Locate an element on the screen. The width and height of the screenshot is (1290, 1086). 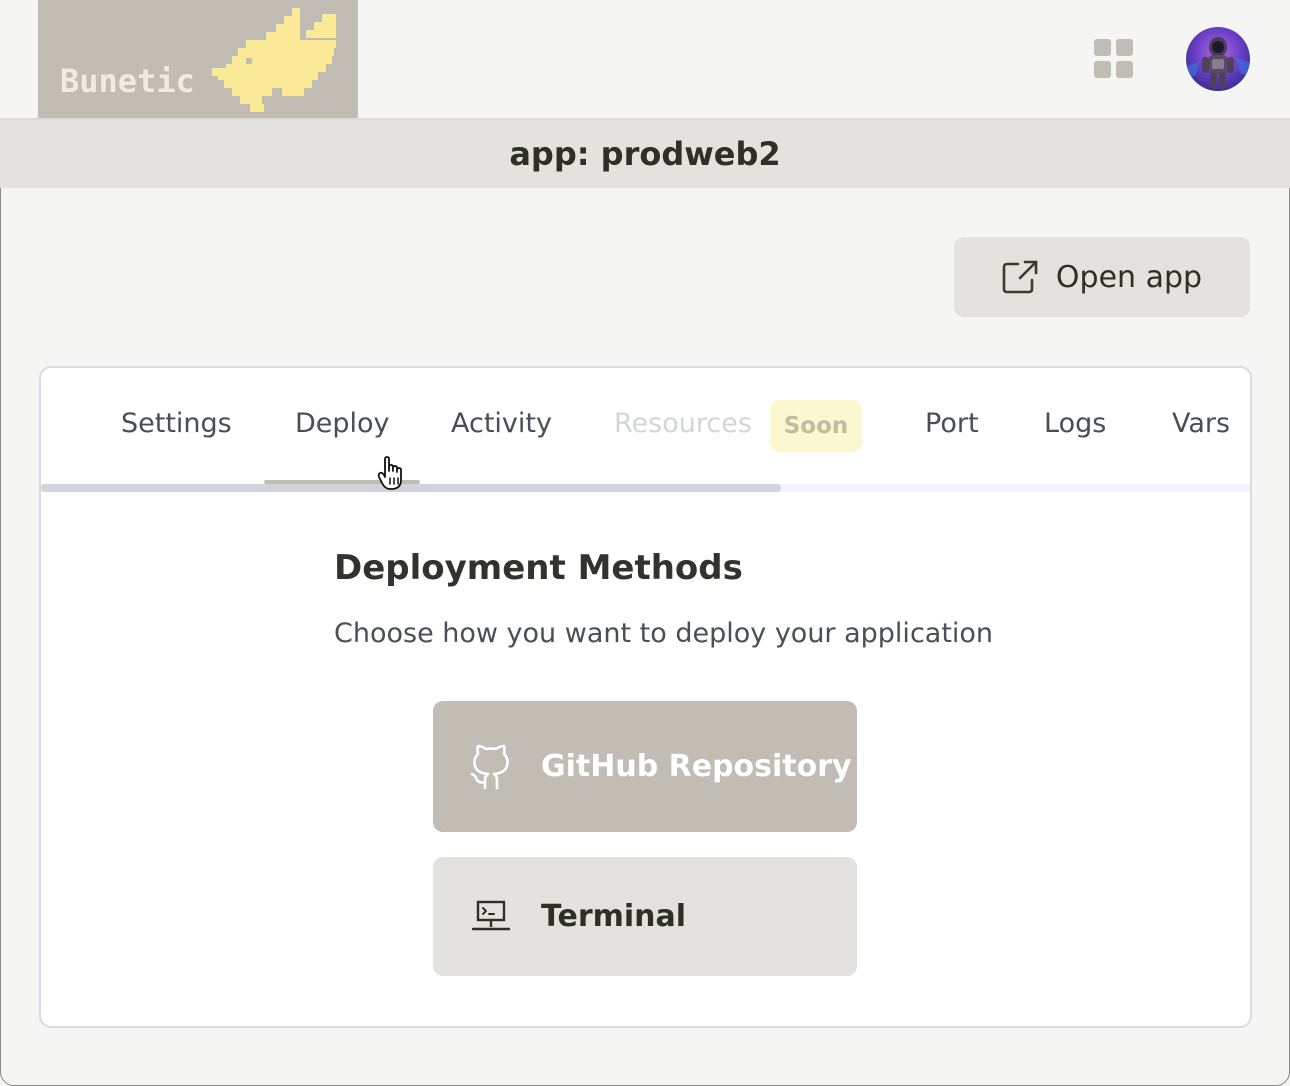
external-link-icon is located at coordinates (1020, 277).